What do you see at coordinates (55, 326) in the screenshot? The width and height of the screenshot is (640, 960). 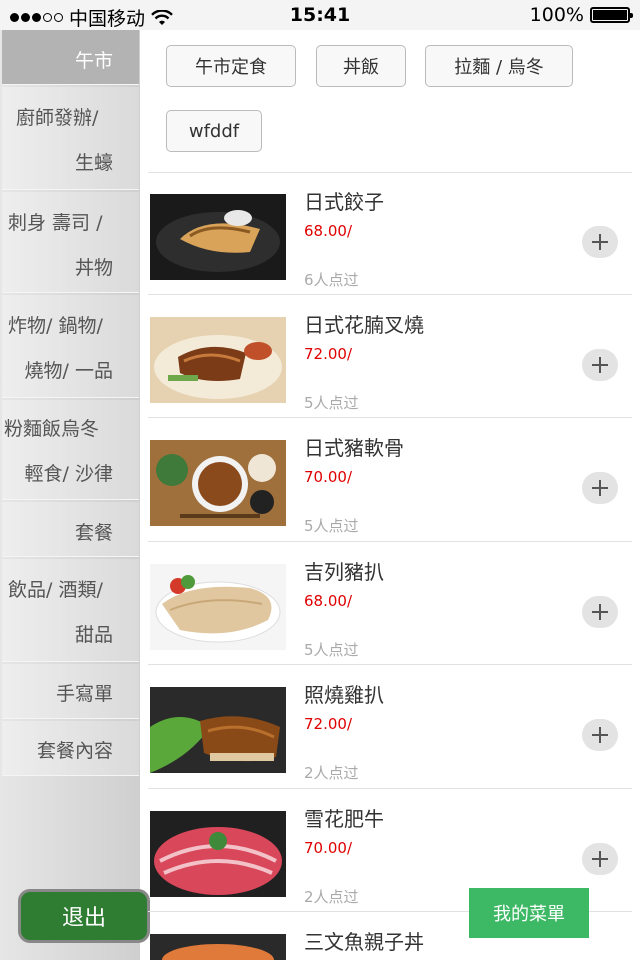 I see `sidebar-item-label: 炸物/ 鍋物/` at bounding box center [55, 326].